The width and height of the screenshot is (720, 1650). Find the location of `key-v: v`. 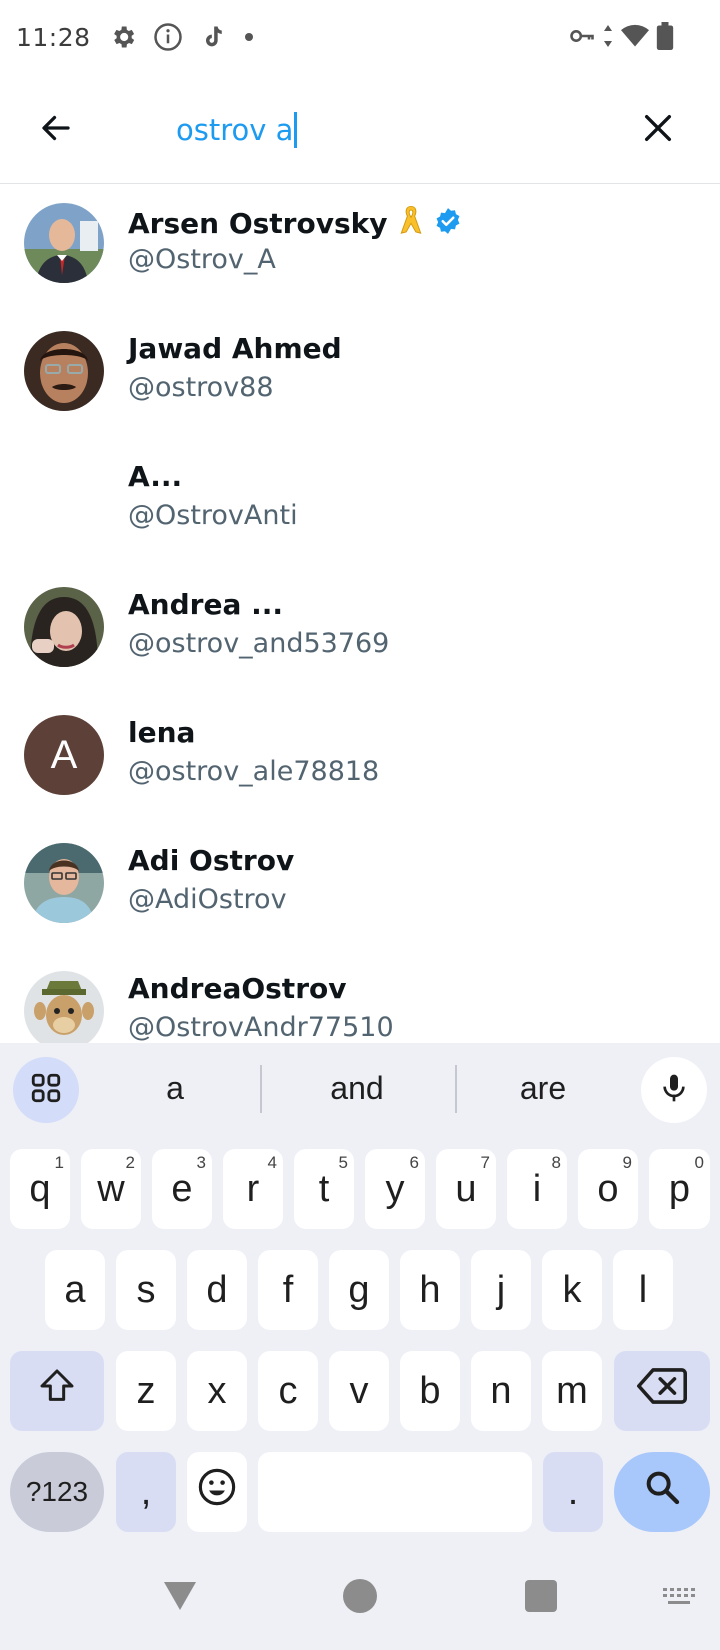

key-v: v is located at coordinates (359, 1391).